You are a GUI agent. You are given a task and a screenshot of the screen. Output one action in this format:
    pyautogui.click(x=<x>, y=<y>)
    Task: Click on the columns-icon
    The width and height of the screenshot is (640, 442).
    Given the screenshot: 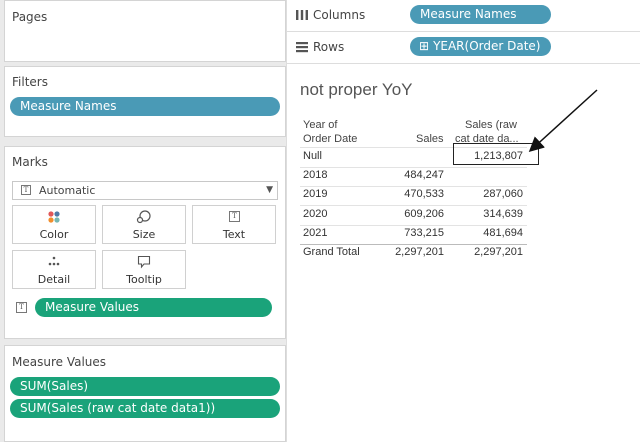 What is the action you would take?
    pyautogui.click(x=302, y=16)
    